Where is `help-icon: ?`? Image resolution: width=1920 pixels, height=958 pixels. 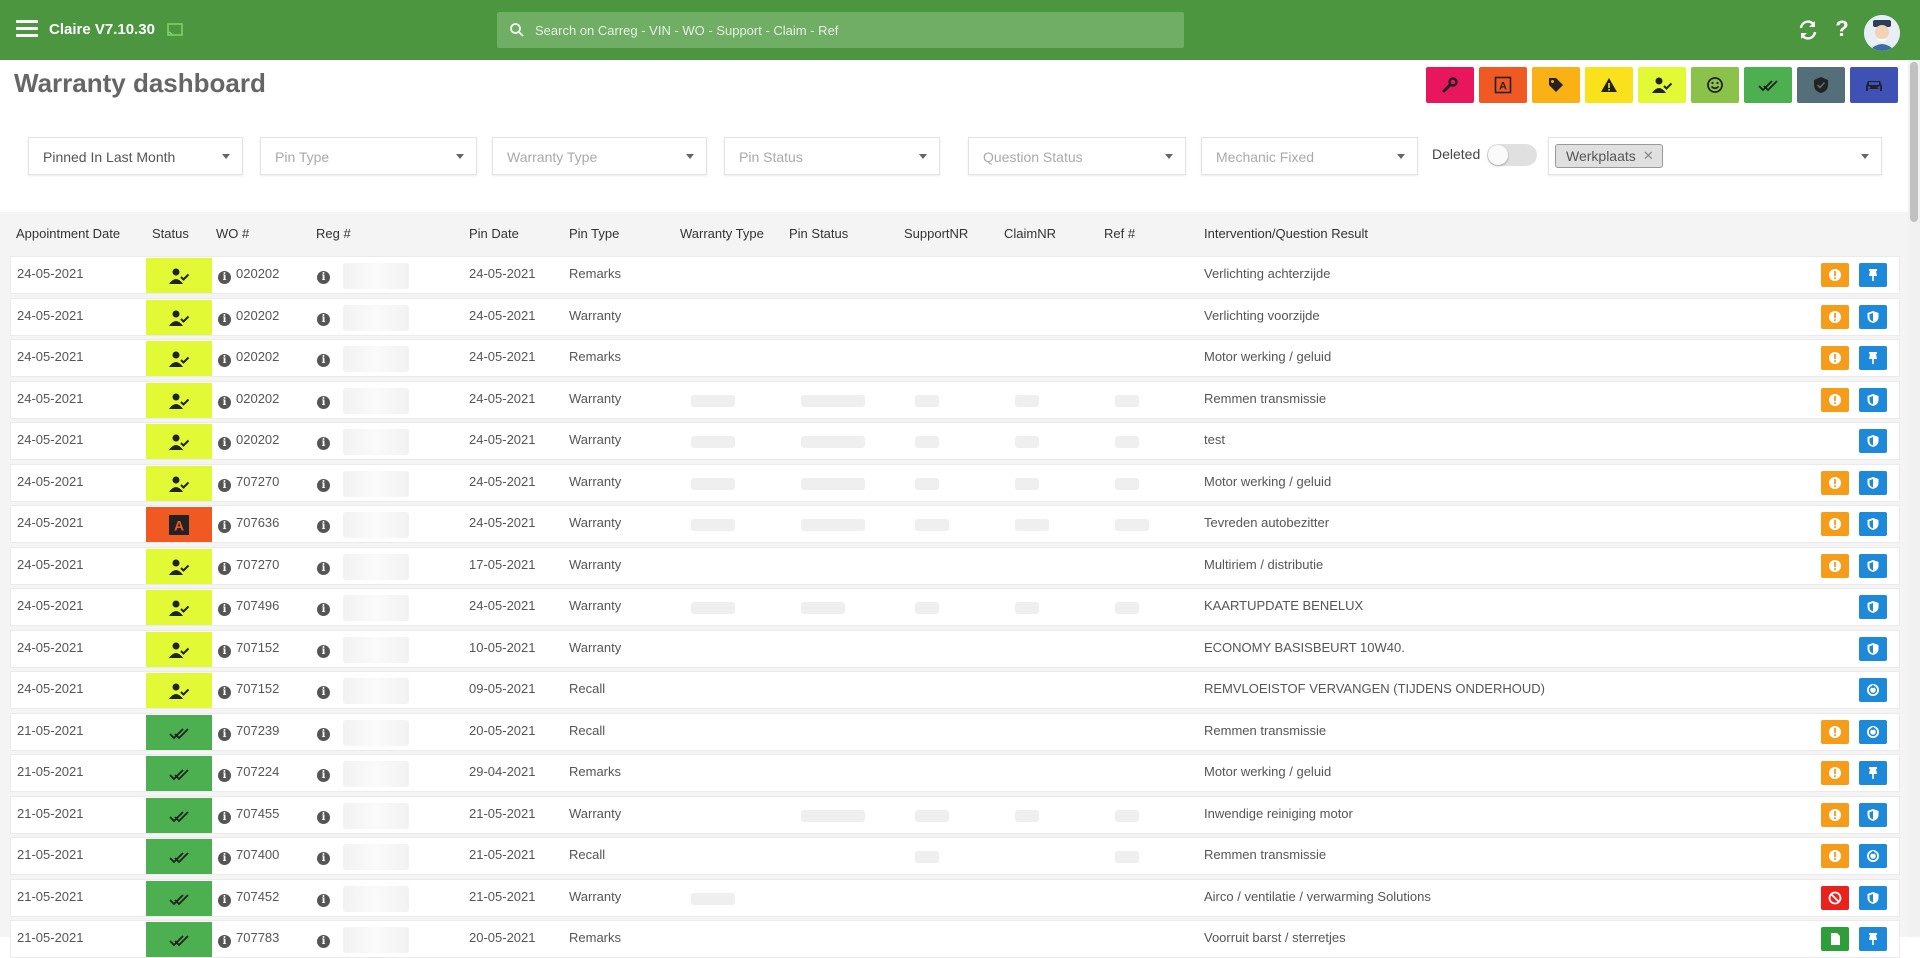 help-icon: ? is located at coordinates (1842, 28).